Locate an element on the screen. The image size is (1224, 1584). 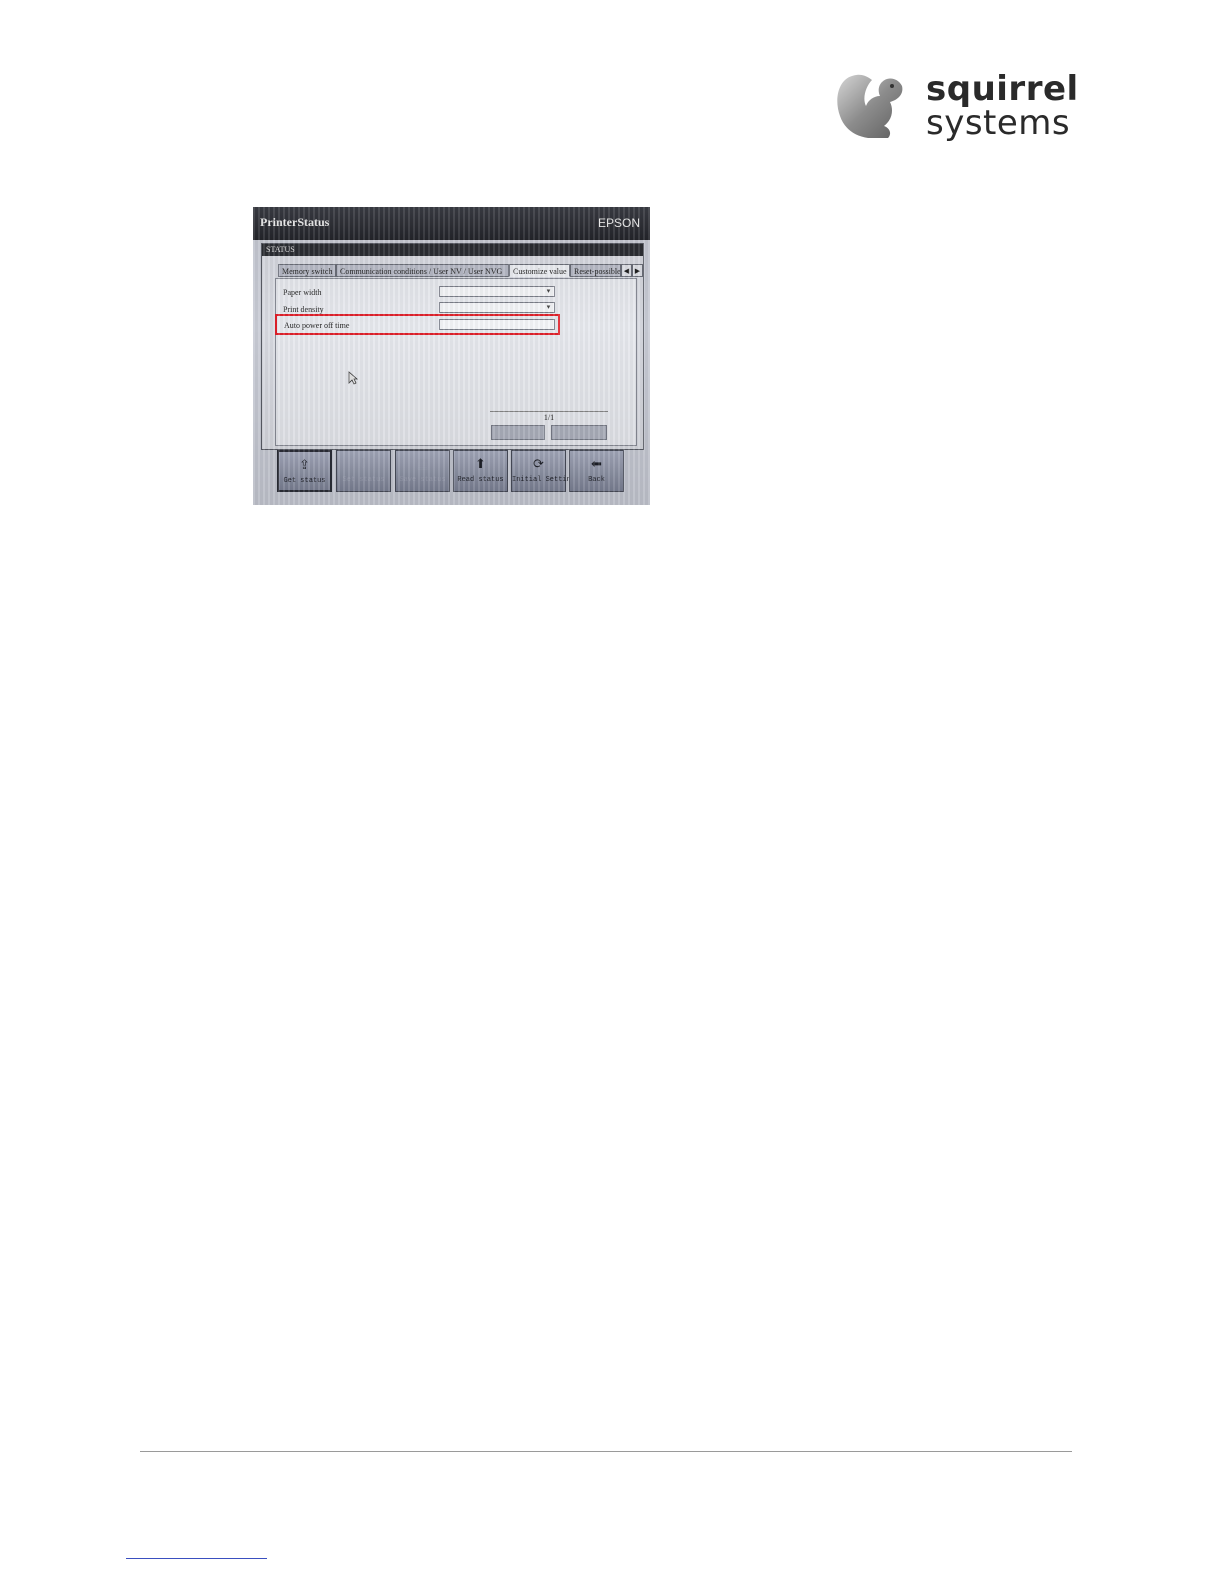
set-status-button: ⇩ Set status is located at coordinates (363, 471).